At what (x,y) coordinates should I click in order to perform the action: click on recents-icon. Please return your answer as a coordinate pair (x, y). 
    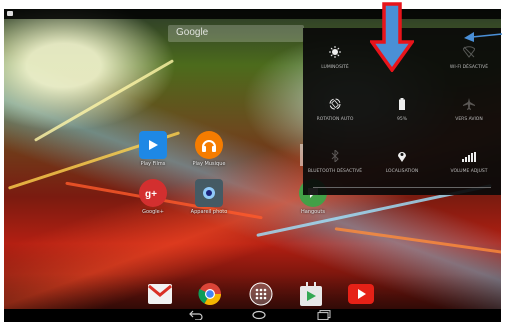
    Looking at the image, I should click on (324, 316).